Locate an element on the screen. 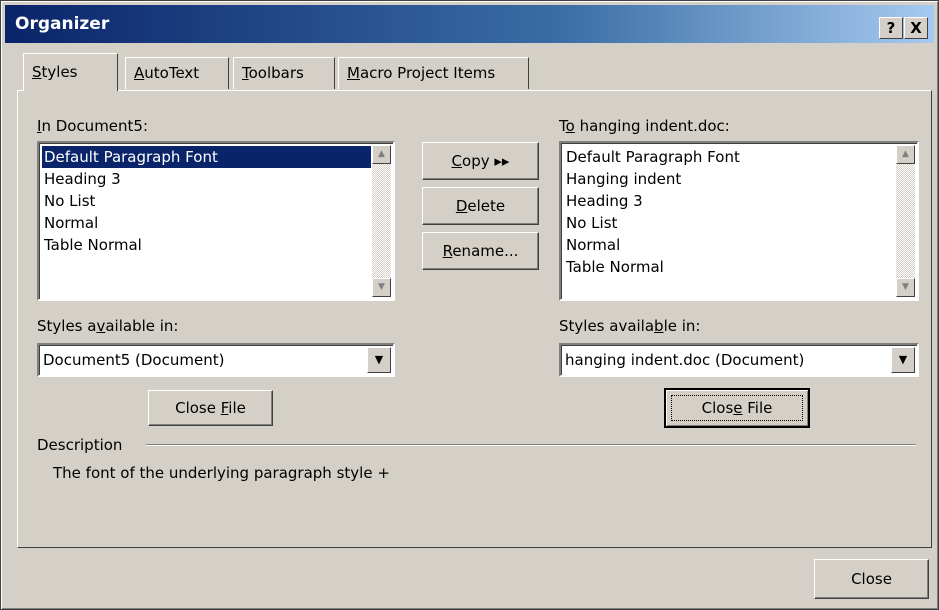 The image size is (939, 610). tab-styles: Styles is located at coordinates (70, 72).